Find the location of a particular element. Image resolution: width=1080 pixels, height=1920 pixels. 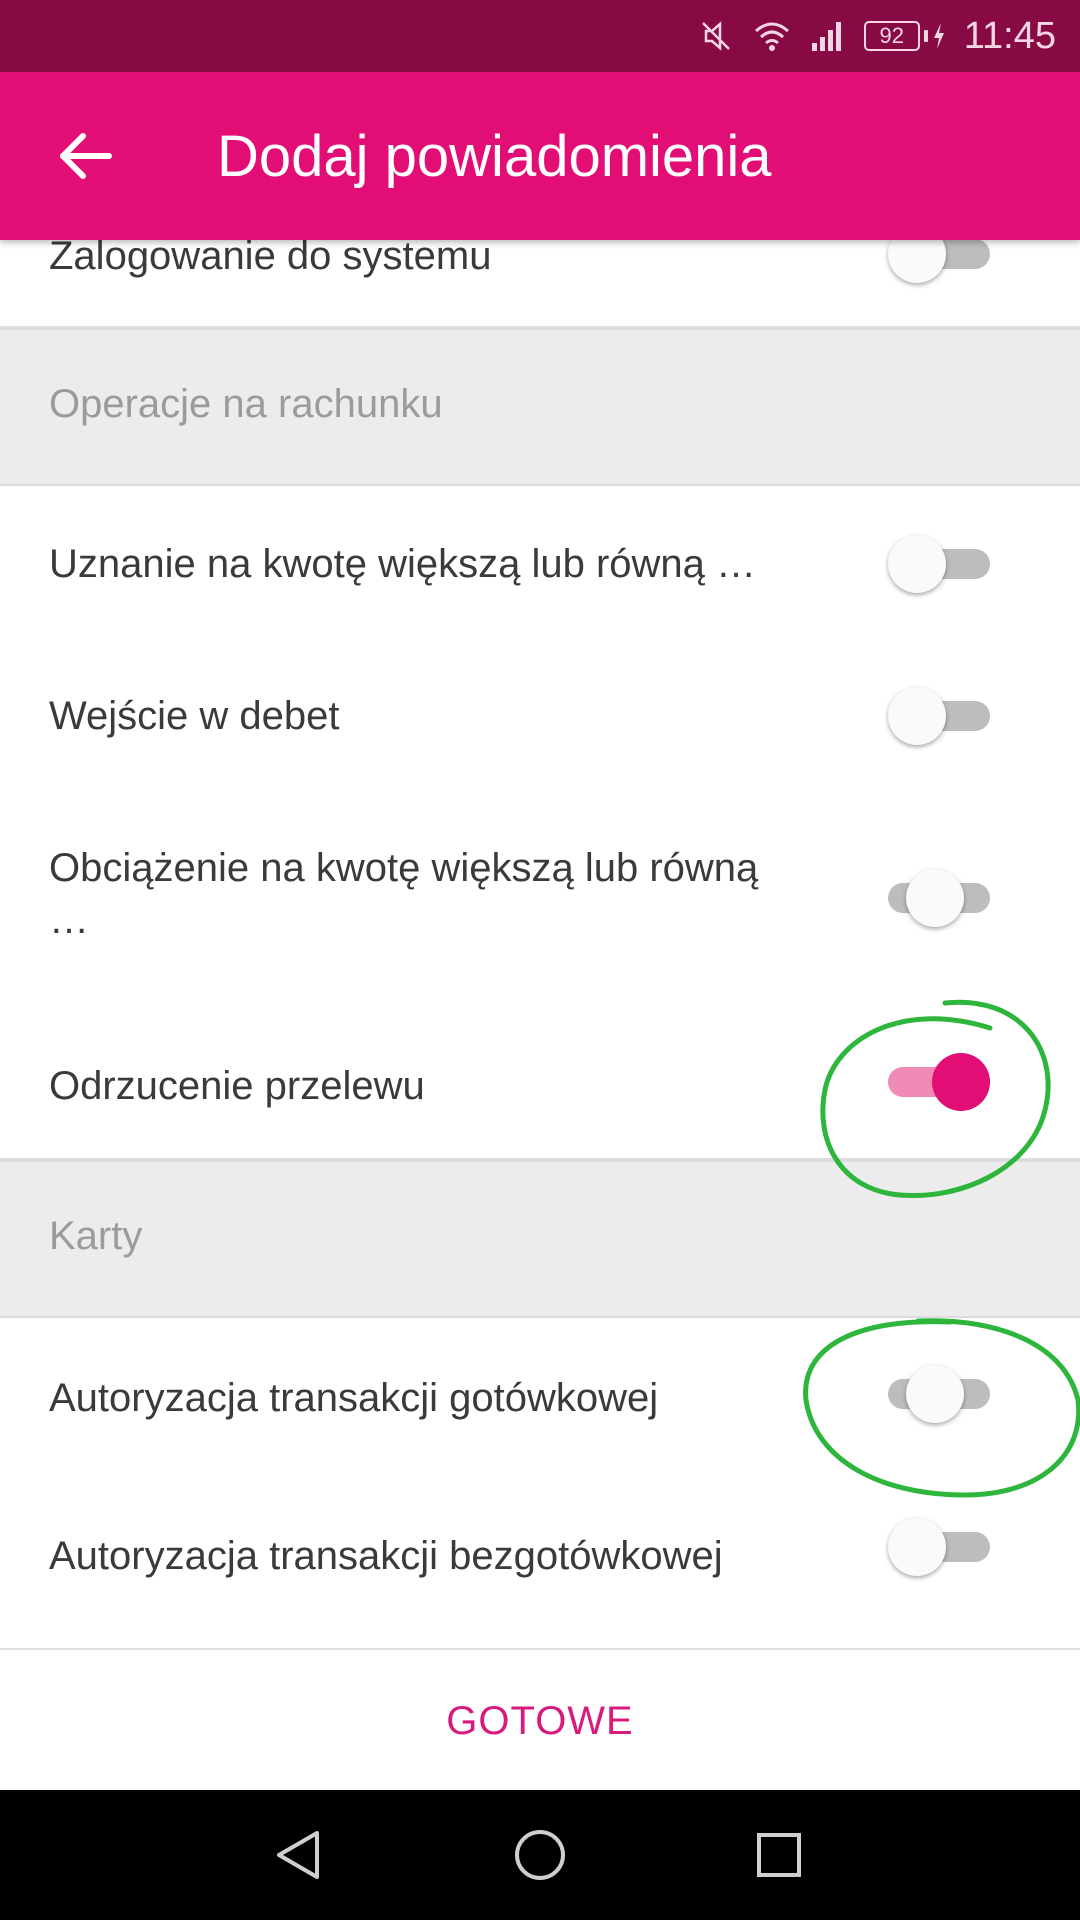

navigation-bar is located at coordinates (540, 1855).